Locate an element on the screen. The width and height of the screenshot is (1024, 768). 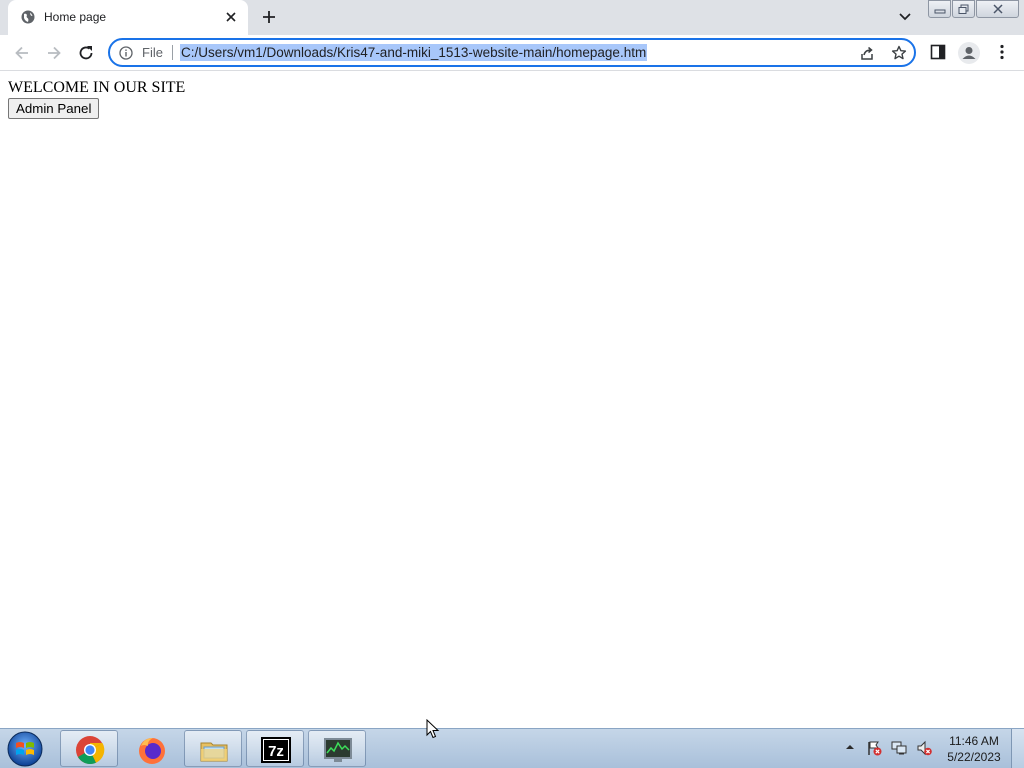
tab-home-page: Home page is located at coordinates (128, 17).